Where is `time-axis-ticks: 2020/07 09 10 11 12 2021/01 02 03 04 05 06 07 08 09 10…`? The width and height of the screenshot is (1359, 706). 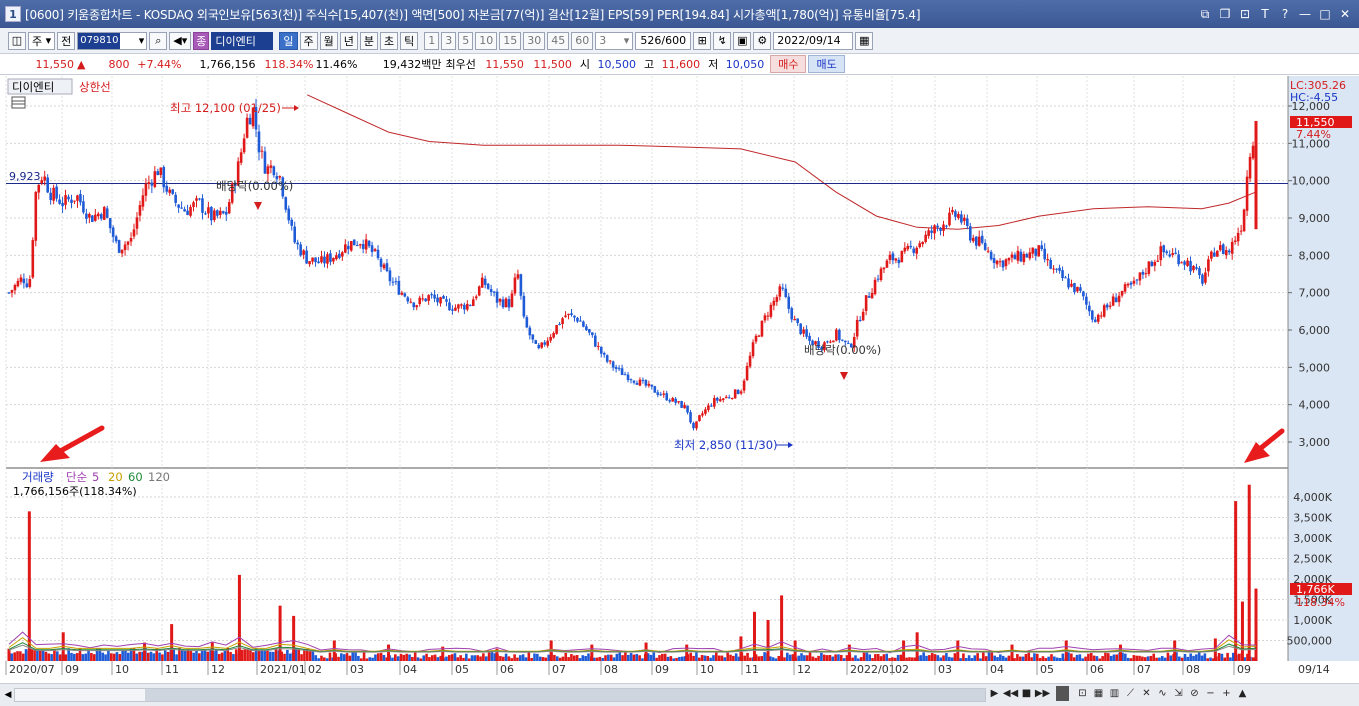
time-axis-ticks: 2020/07 09 10 11 12 2021/01 02 03 04 05 06 07 08 09 10… is located at coordinates (667, 668).